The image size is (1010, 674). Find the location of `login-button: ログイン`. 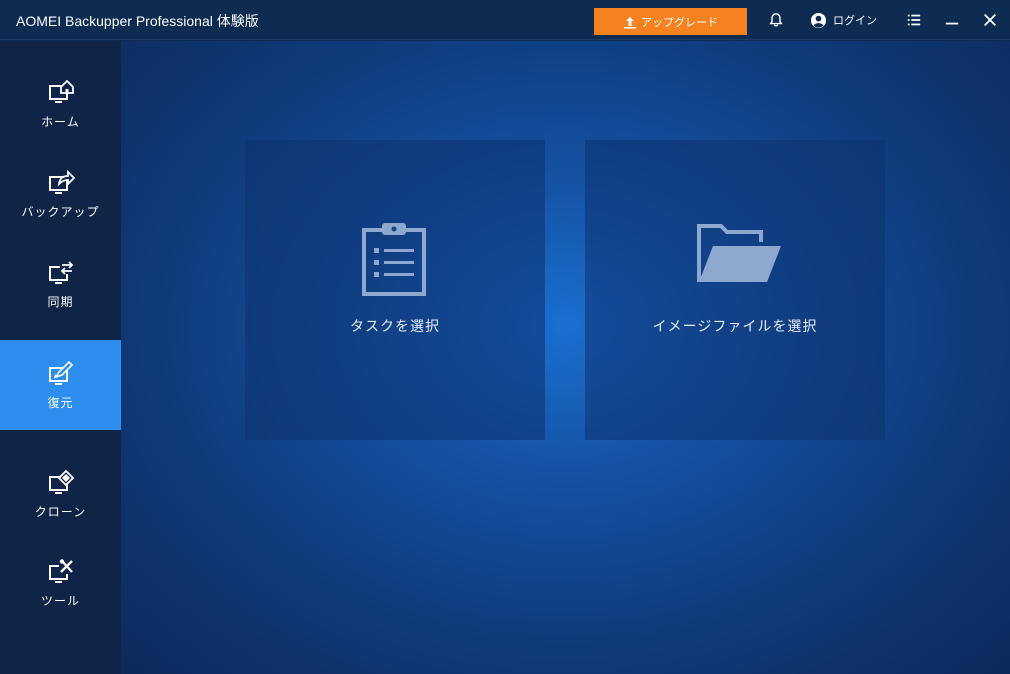

login-button: ログイン is located at coordinates (843, 20).